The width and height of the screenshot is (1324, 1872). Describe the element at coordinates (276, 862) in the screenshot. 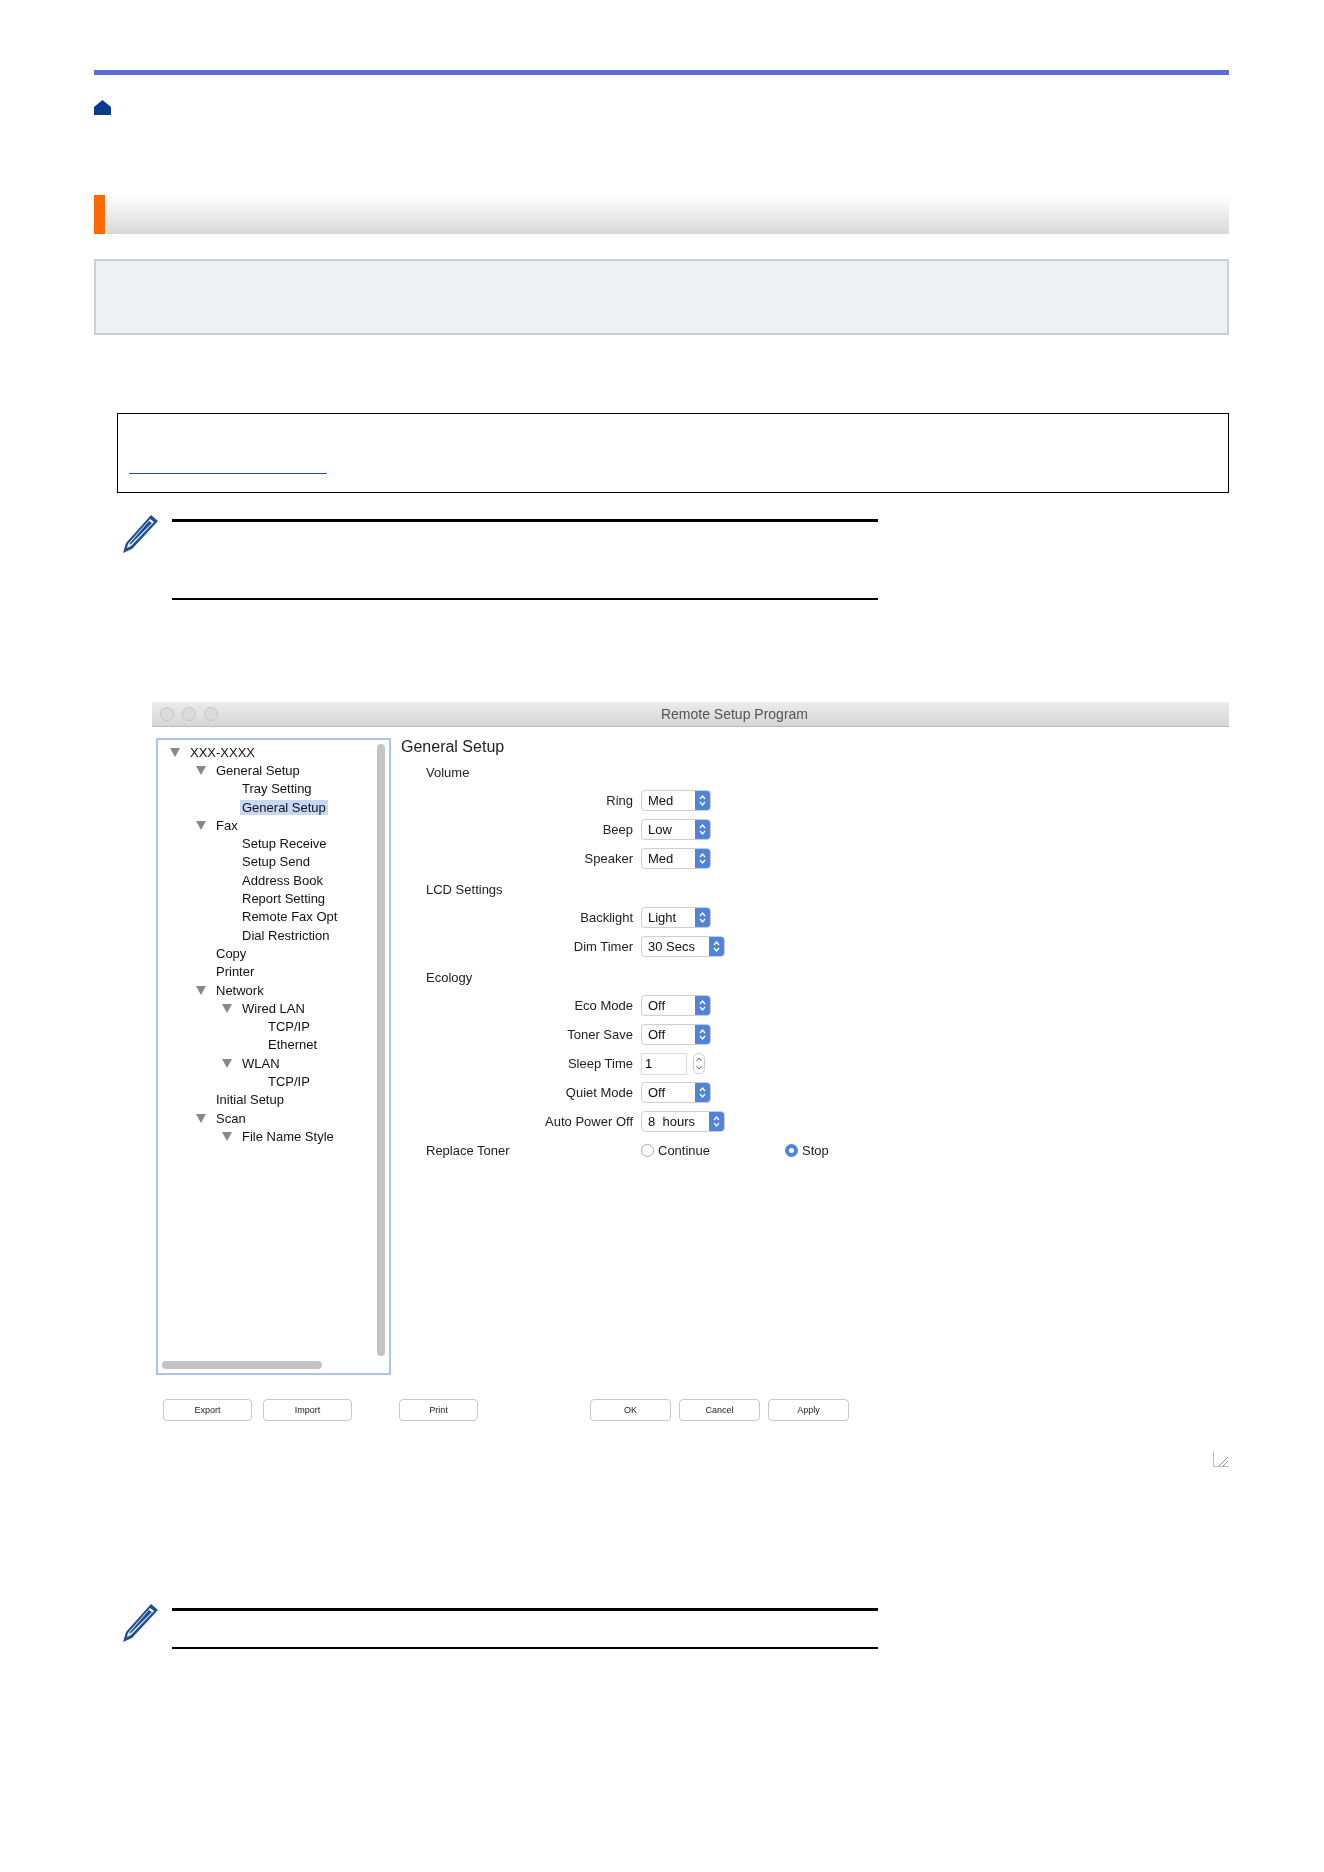

I see `tree-item: Setup Send` at that location.